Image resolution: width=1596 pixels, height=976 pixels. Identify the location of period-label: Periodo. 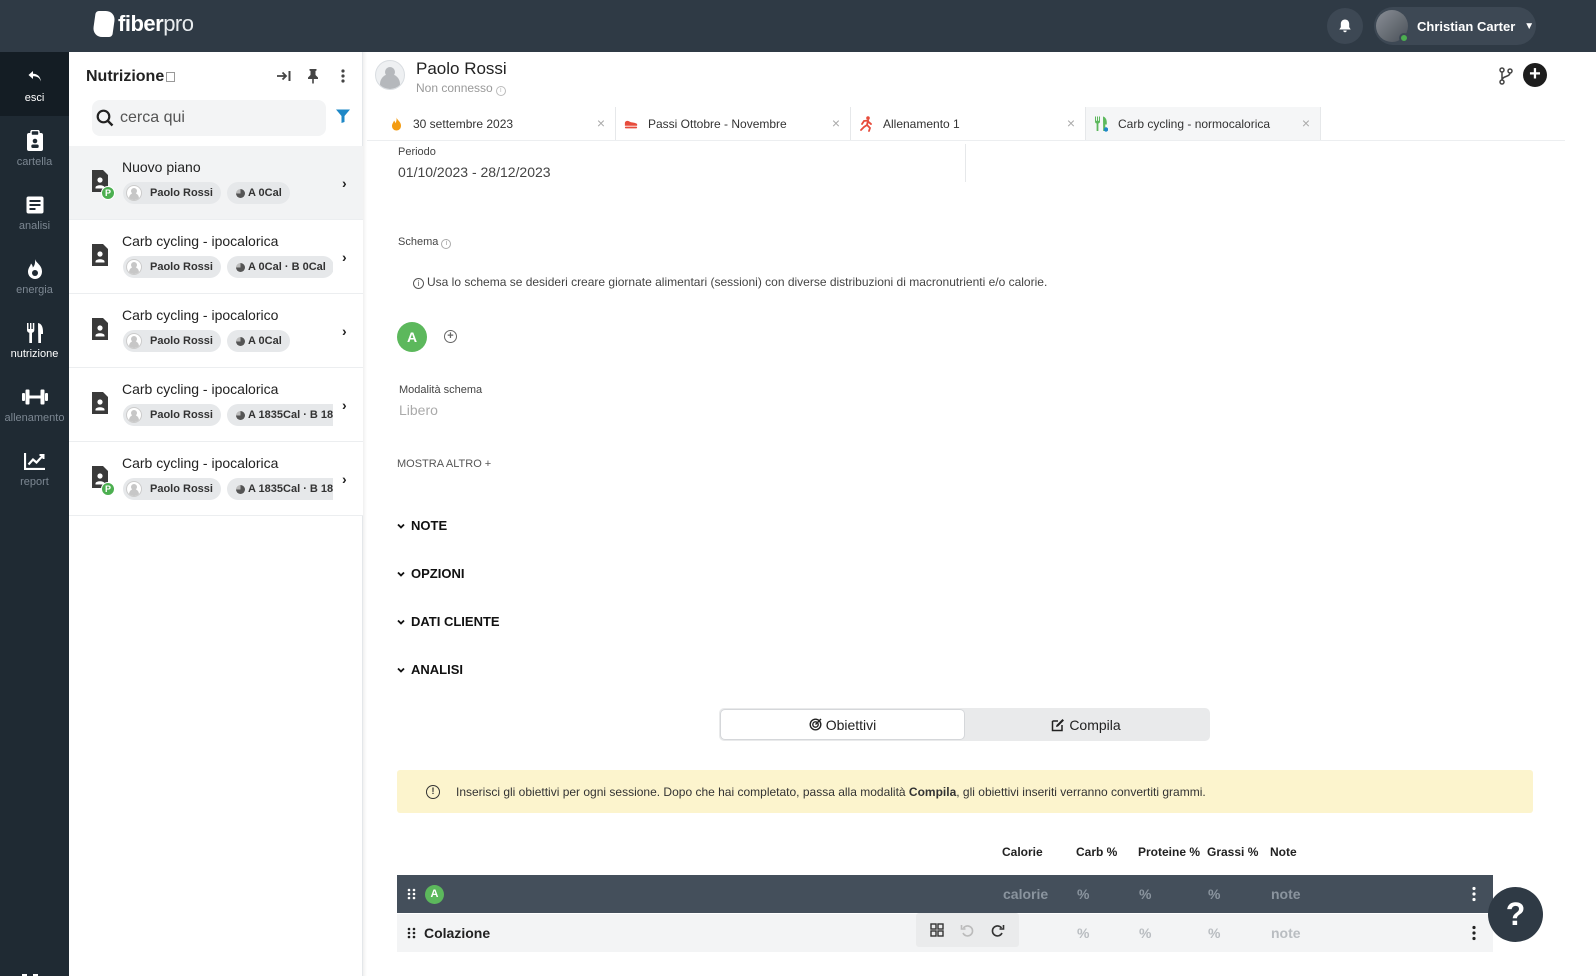
(417, 152).